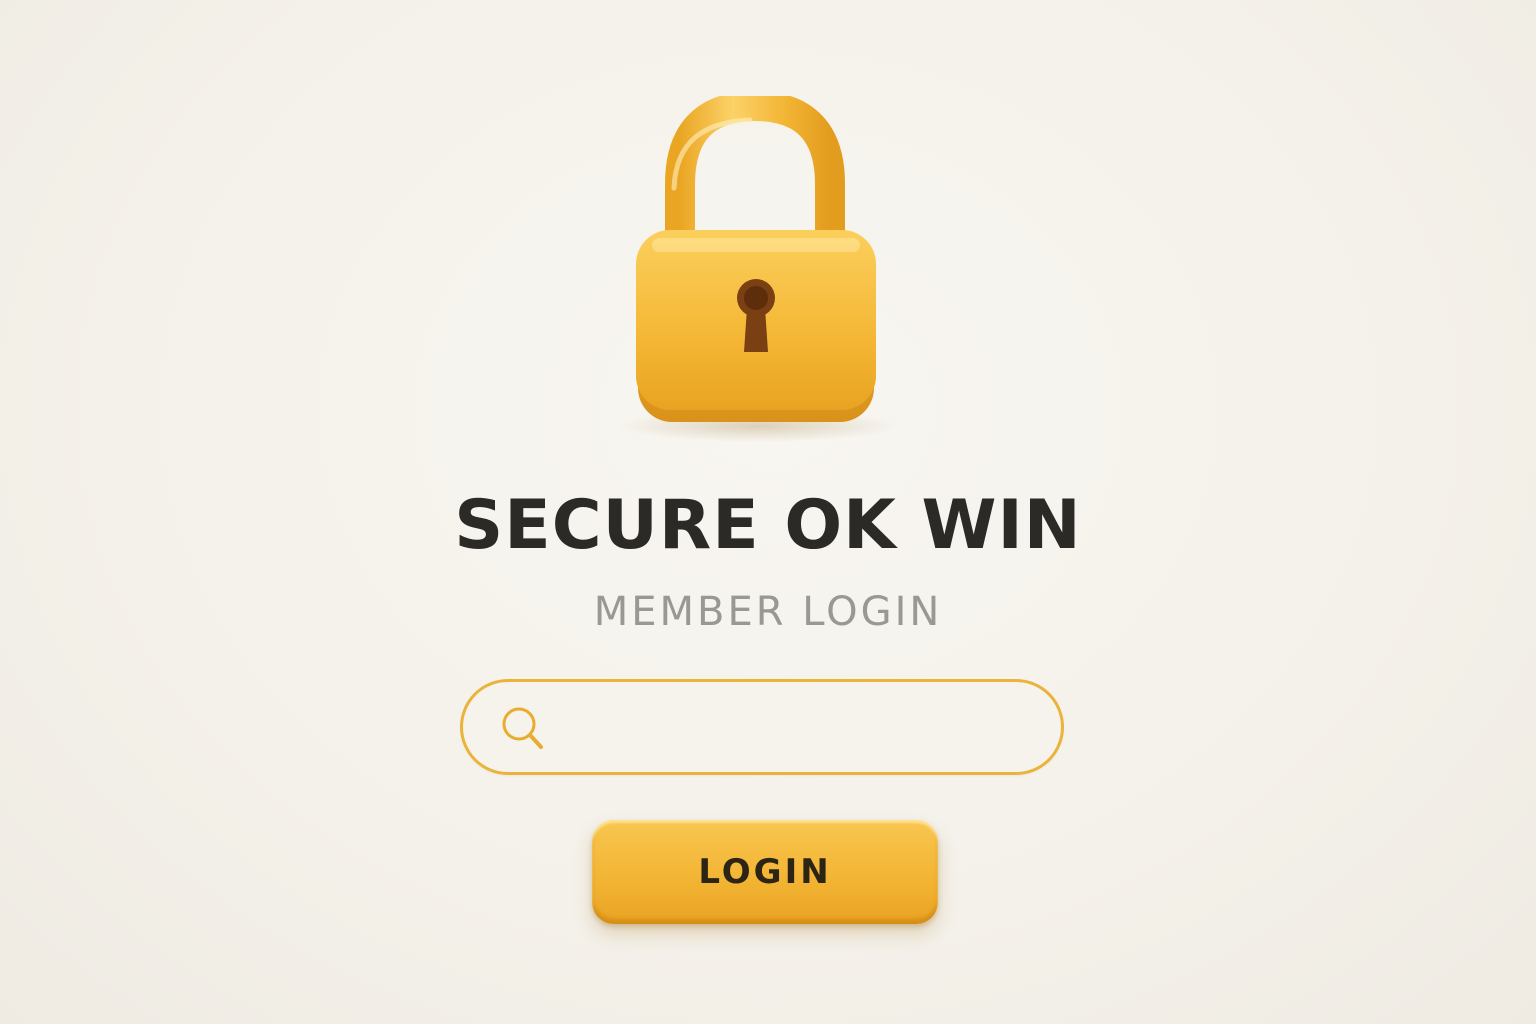  Describe the element at coordinates (755, 271) in the screenshot. I see `padlock-icon` at that location.